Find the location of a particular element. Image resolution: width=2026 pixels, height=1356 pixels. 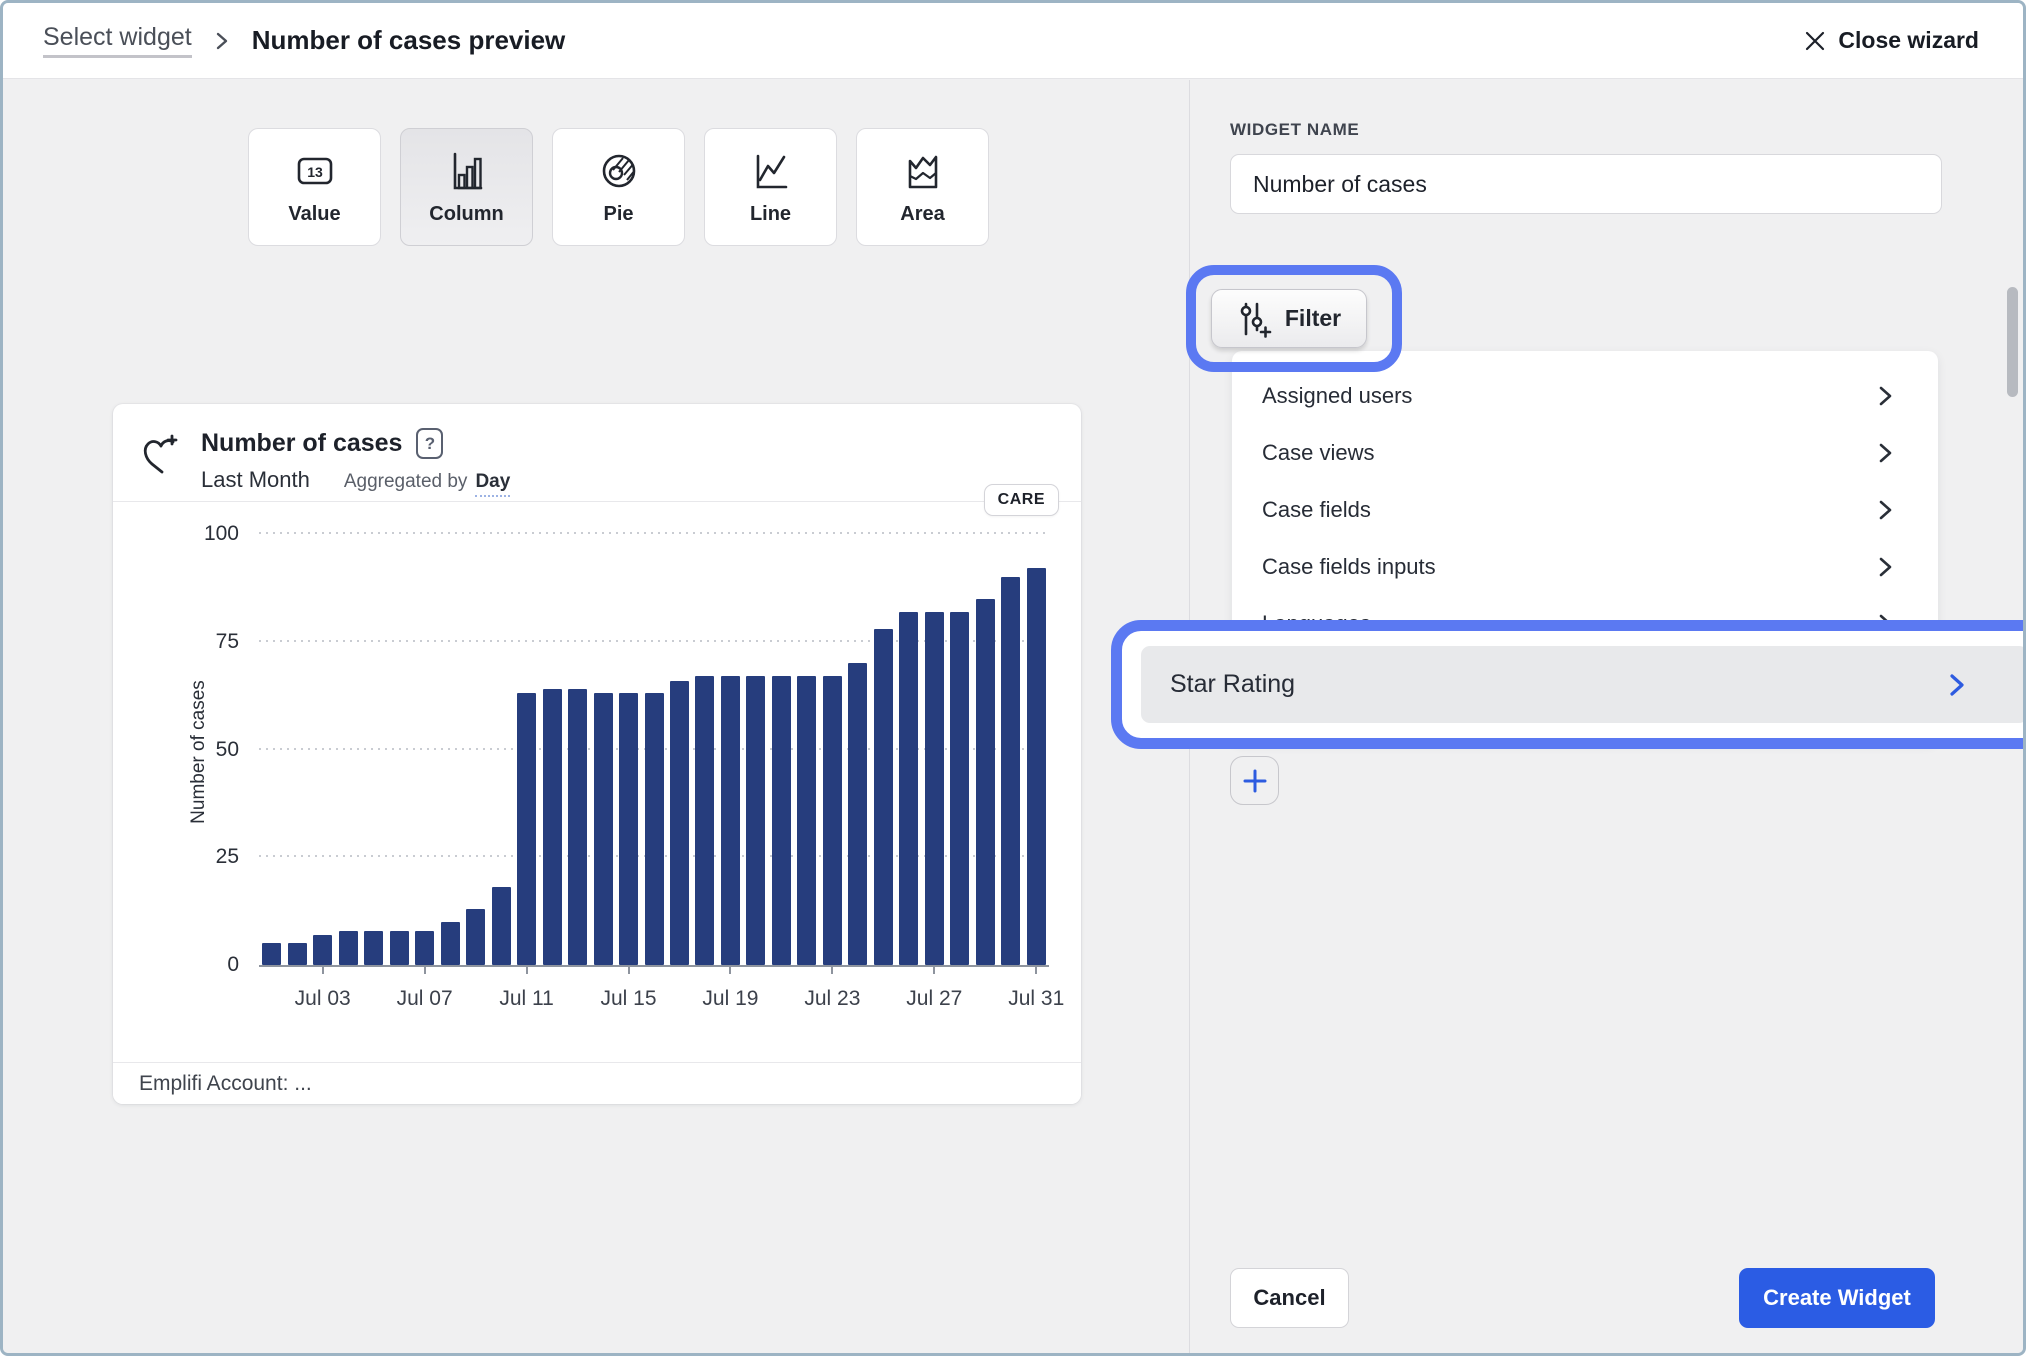

help-icon: ? is located at coordinates (430, 443).